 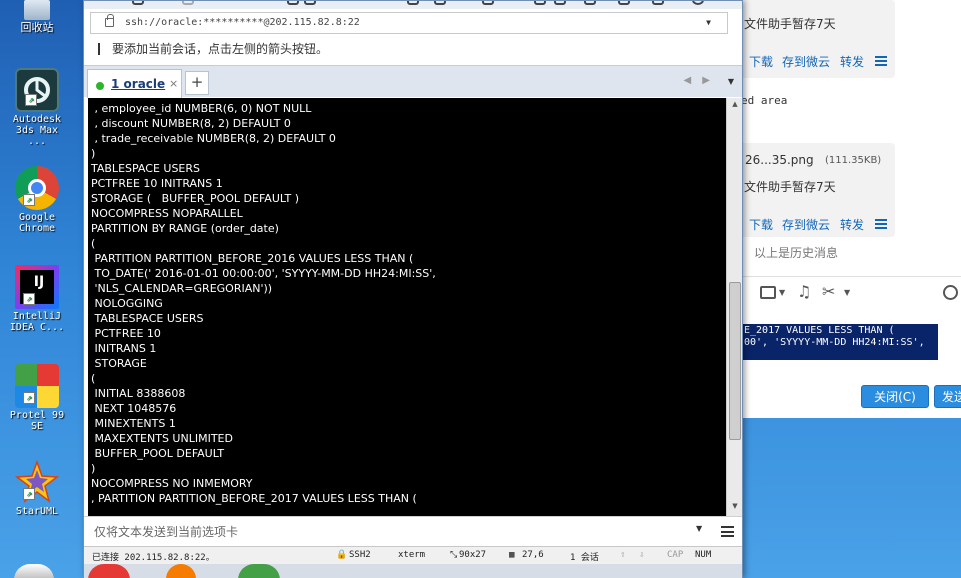 I want to click on terminal-line: , discount NUMBER(8, 2) DEFAULT 0, so click(x=191, y=123).